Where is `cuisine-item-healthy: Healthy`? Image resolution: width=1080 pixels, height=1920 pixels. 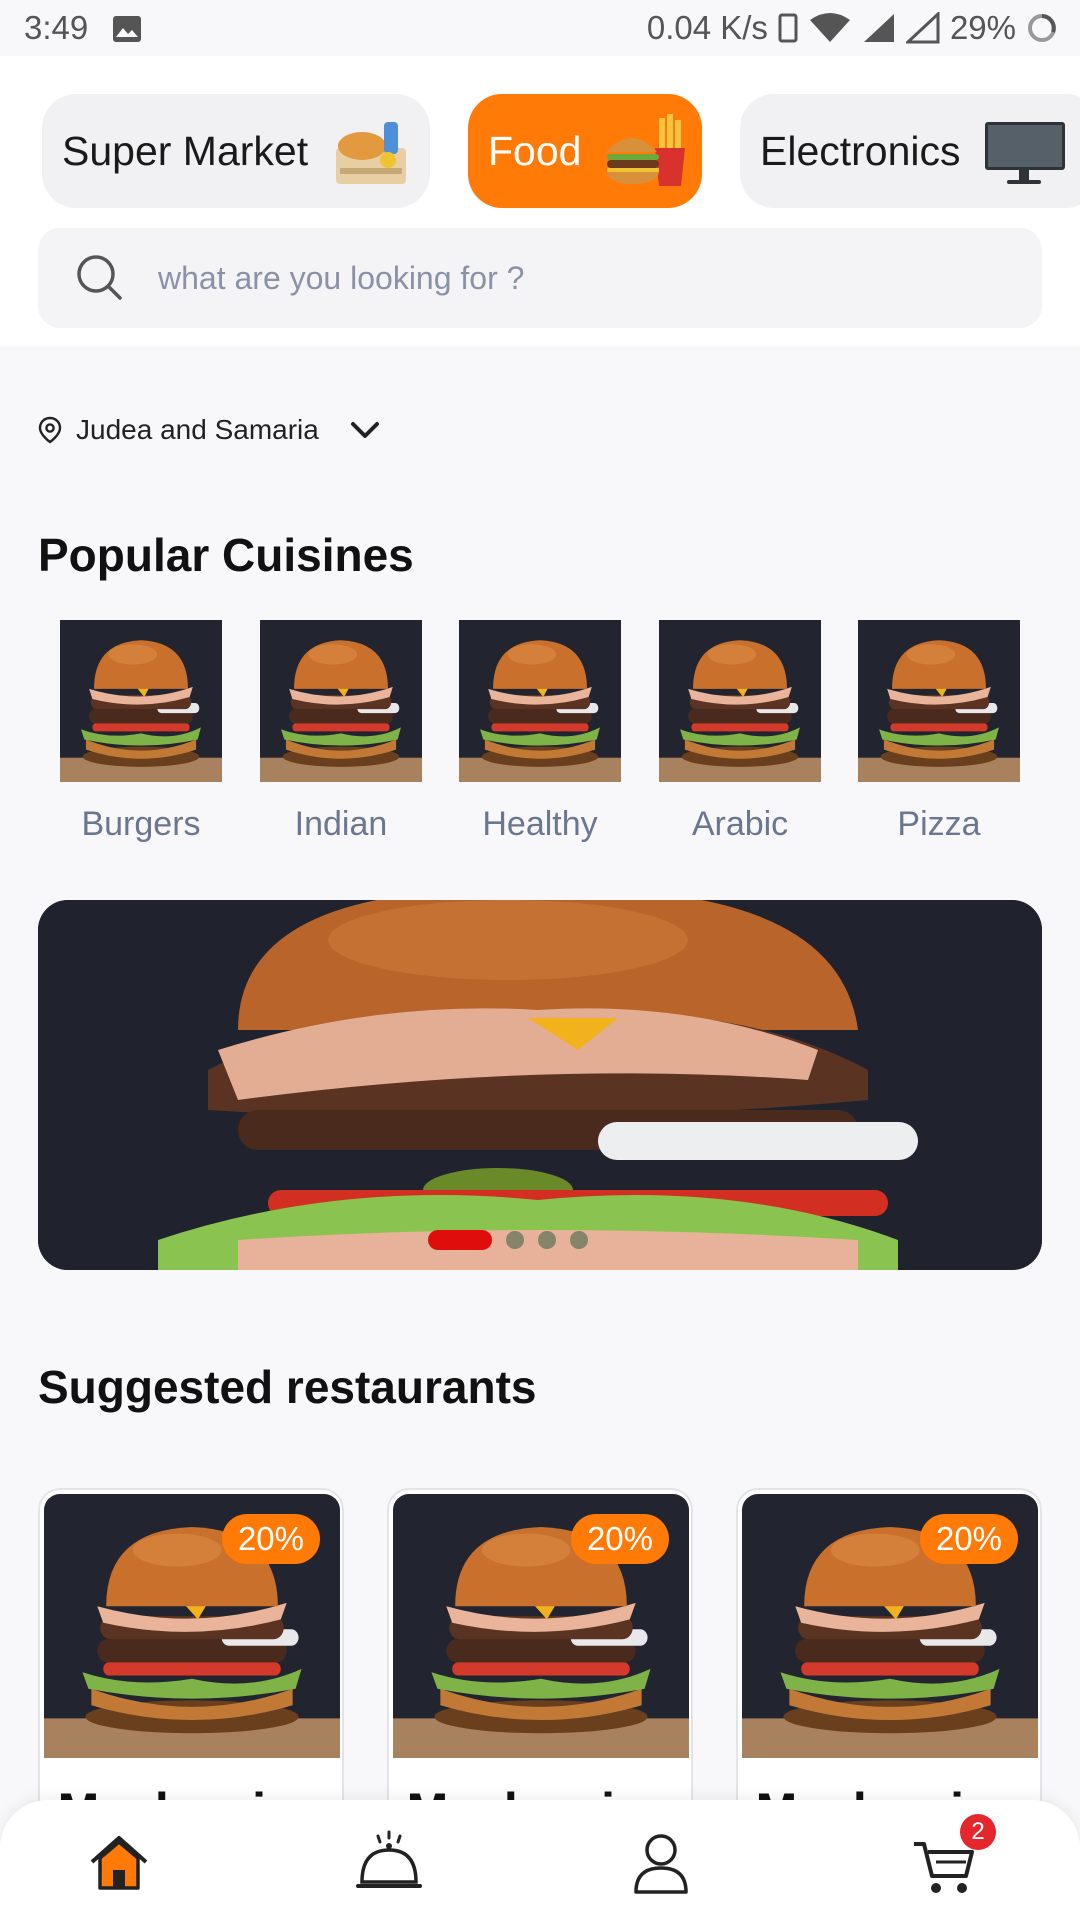 cuisine-item-healthy: Healthy is located at coordinates (540, 732).